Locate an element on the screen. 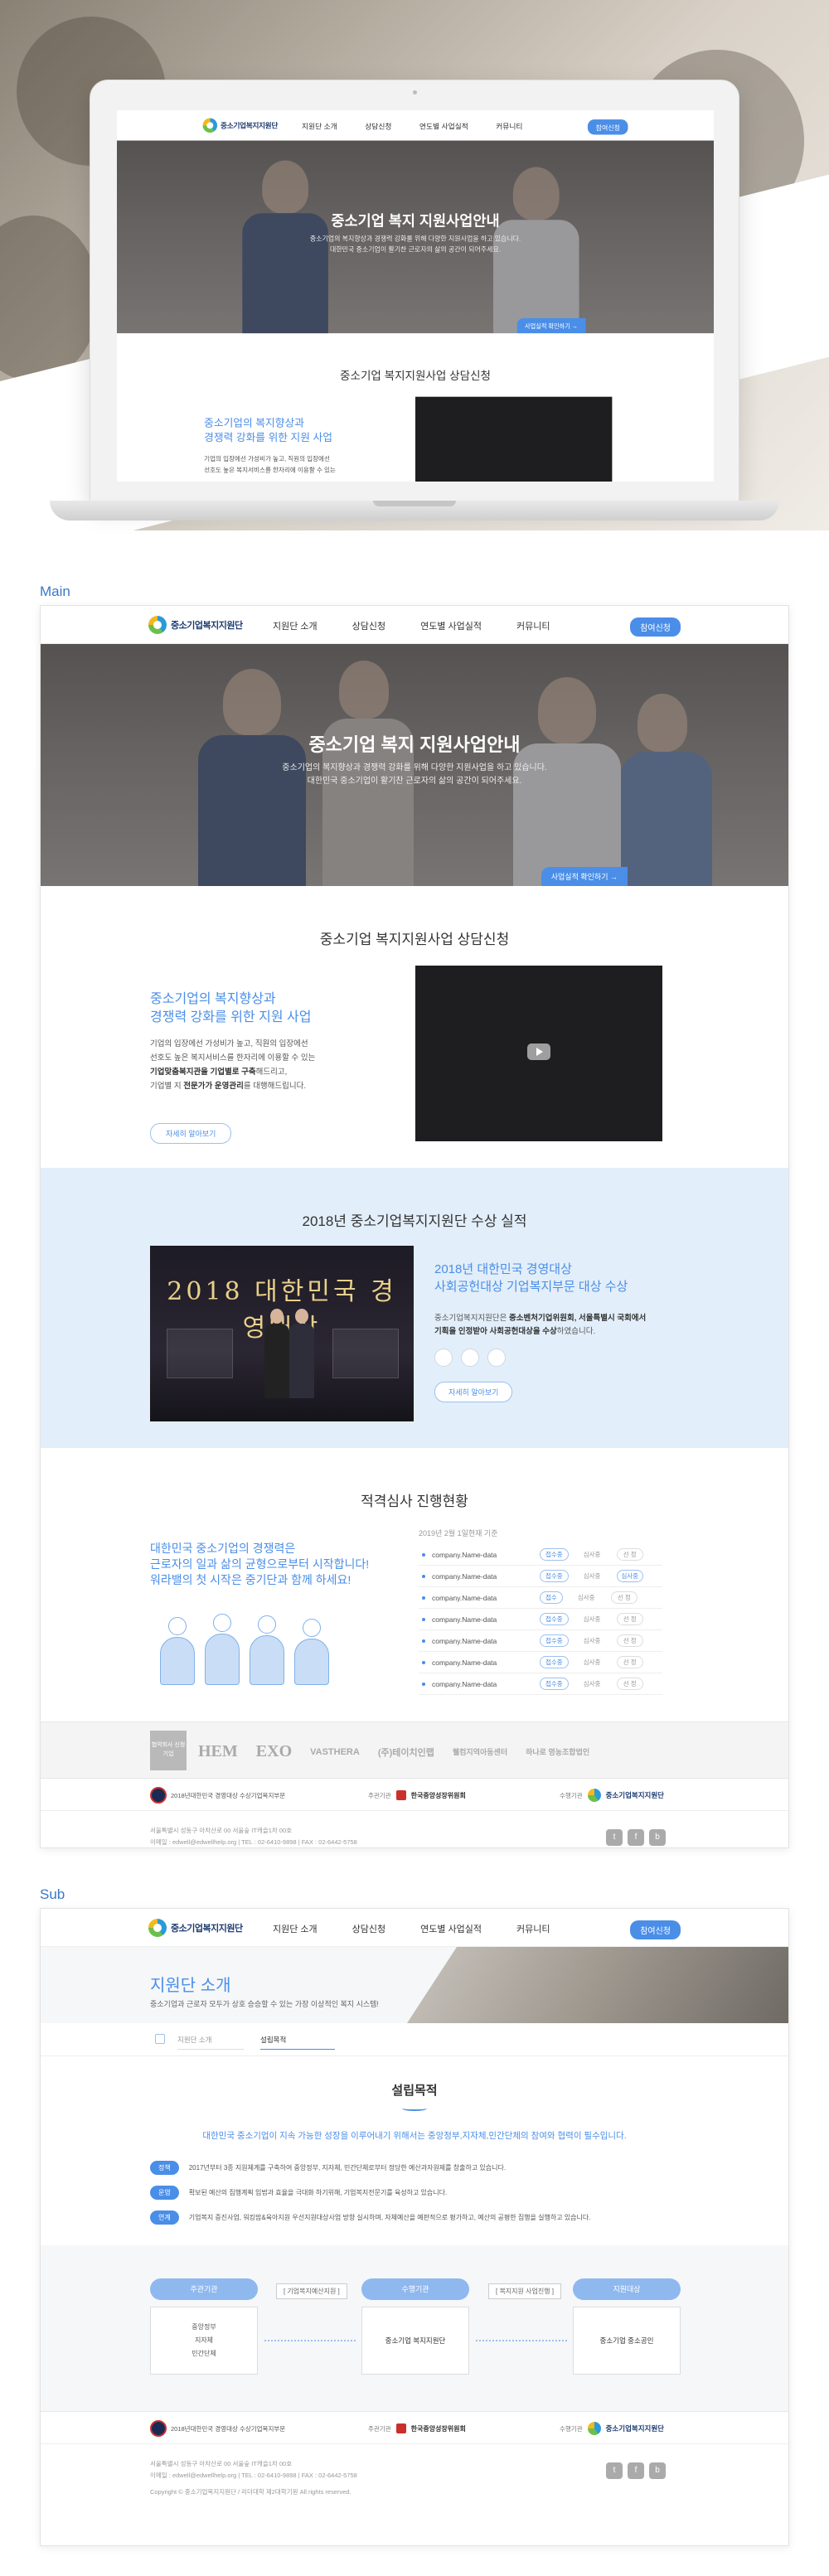  breadcrumb-select-2: 설립목적 is located at coordinates (297, 2042).